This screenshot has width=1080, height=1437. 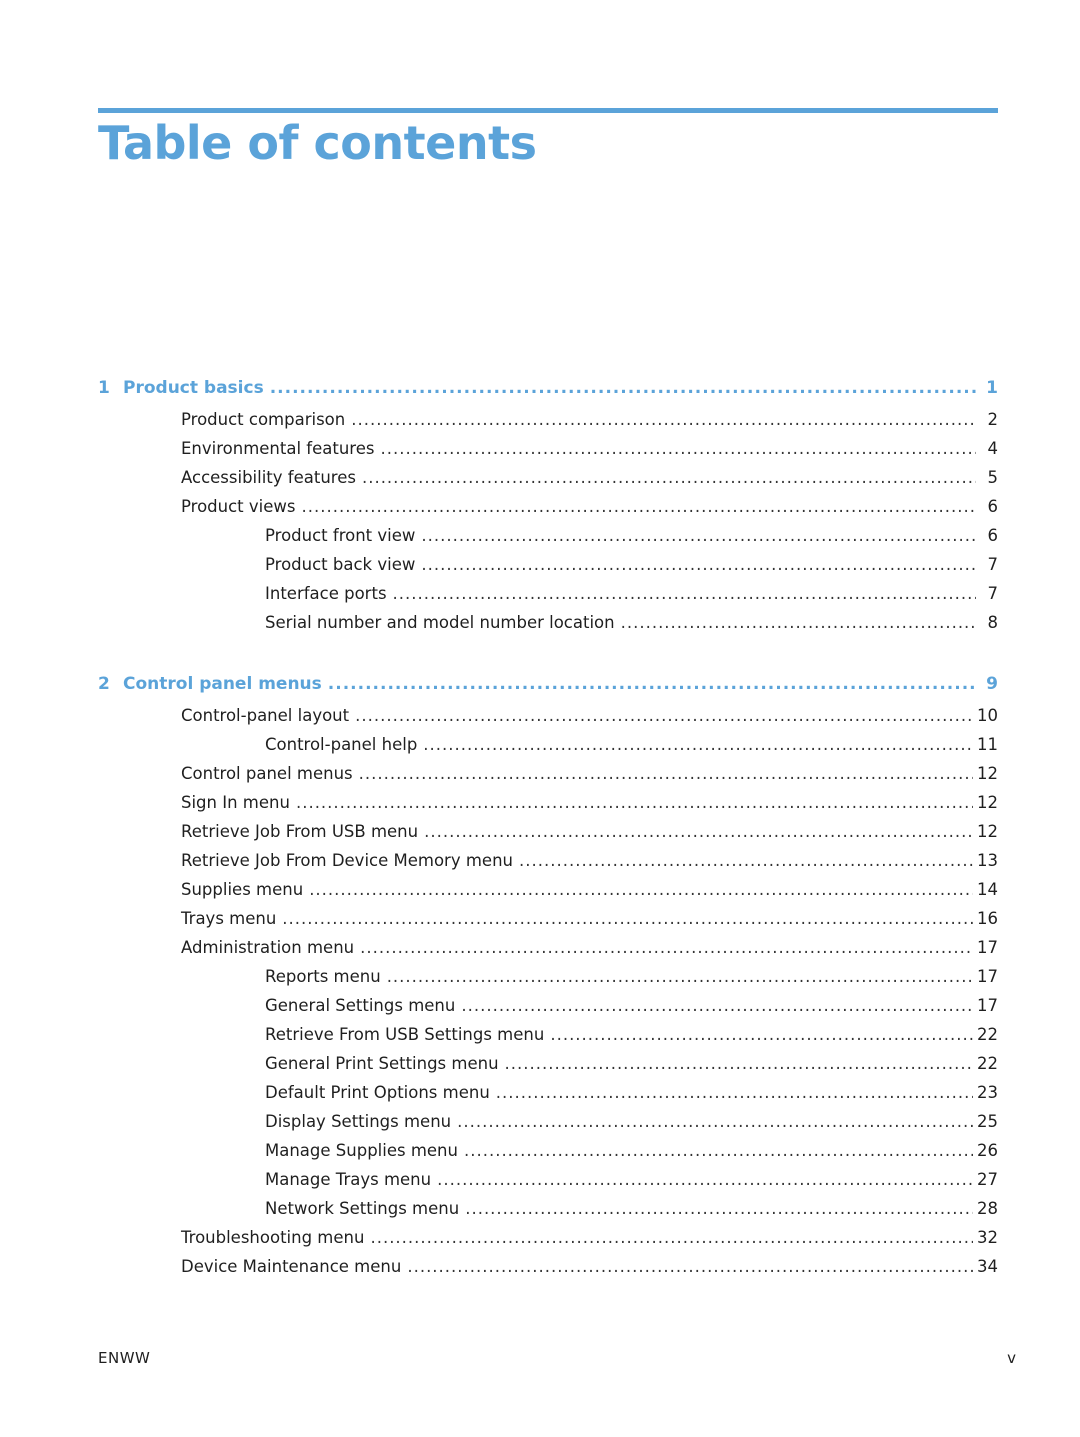 I want to click on page-number: 5, so click(x=993, y=477).